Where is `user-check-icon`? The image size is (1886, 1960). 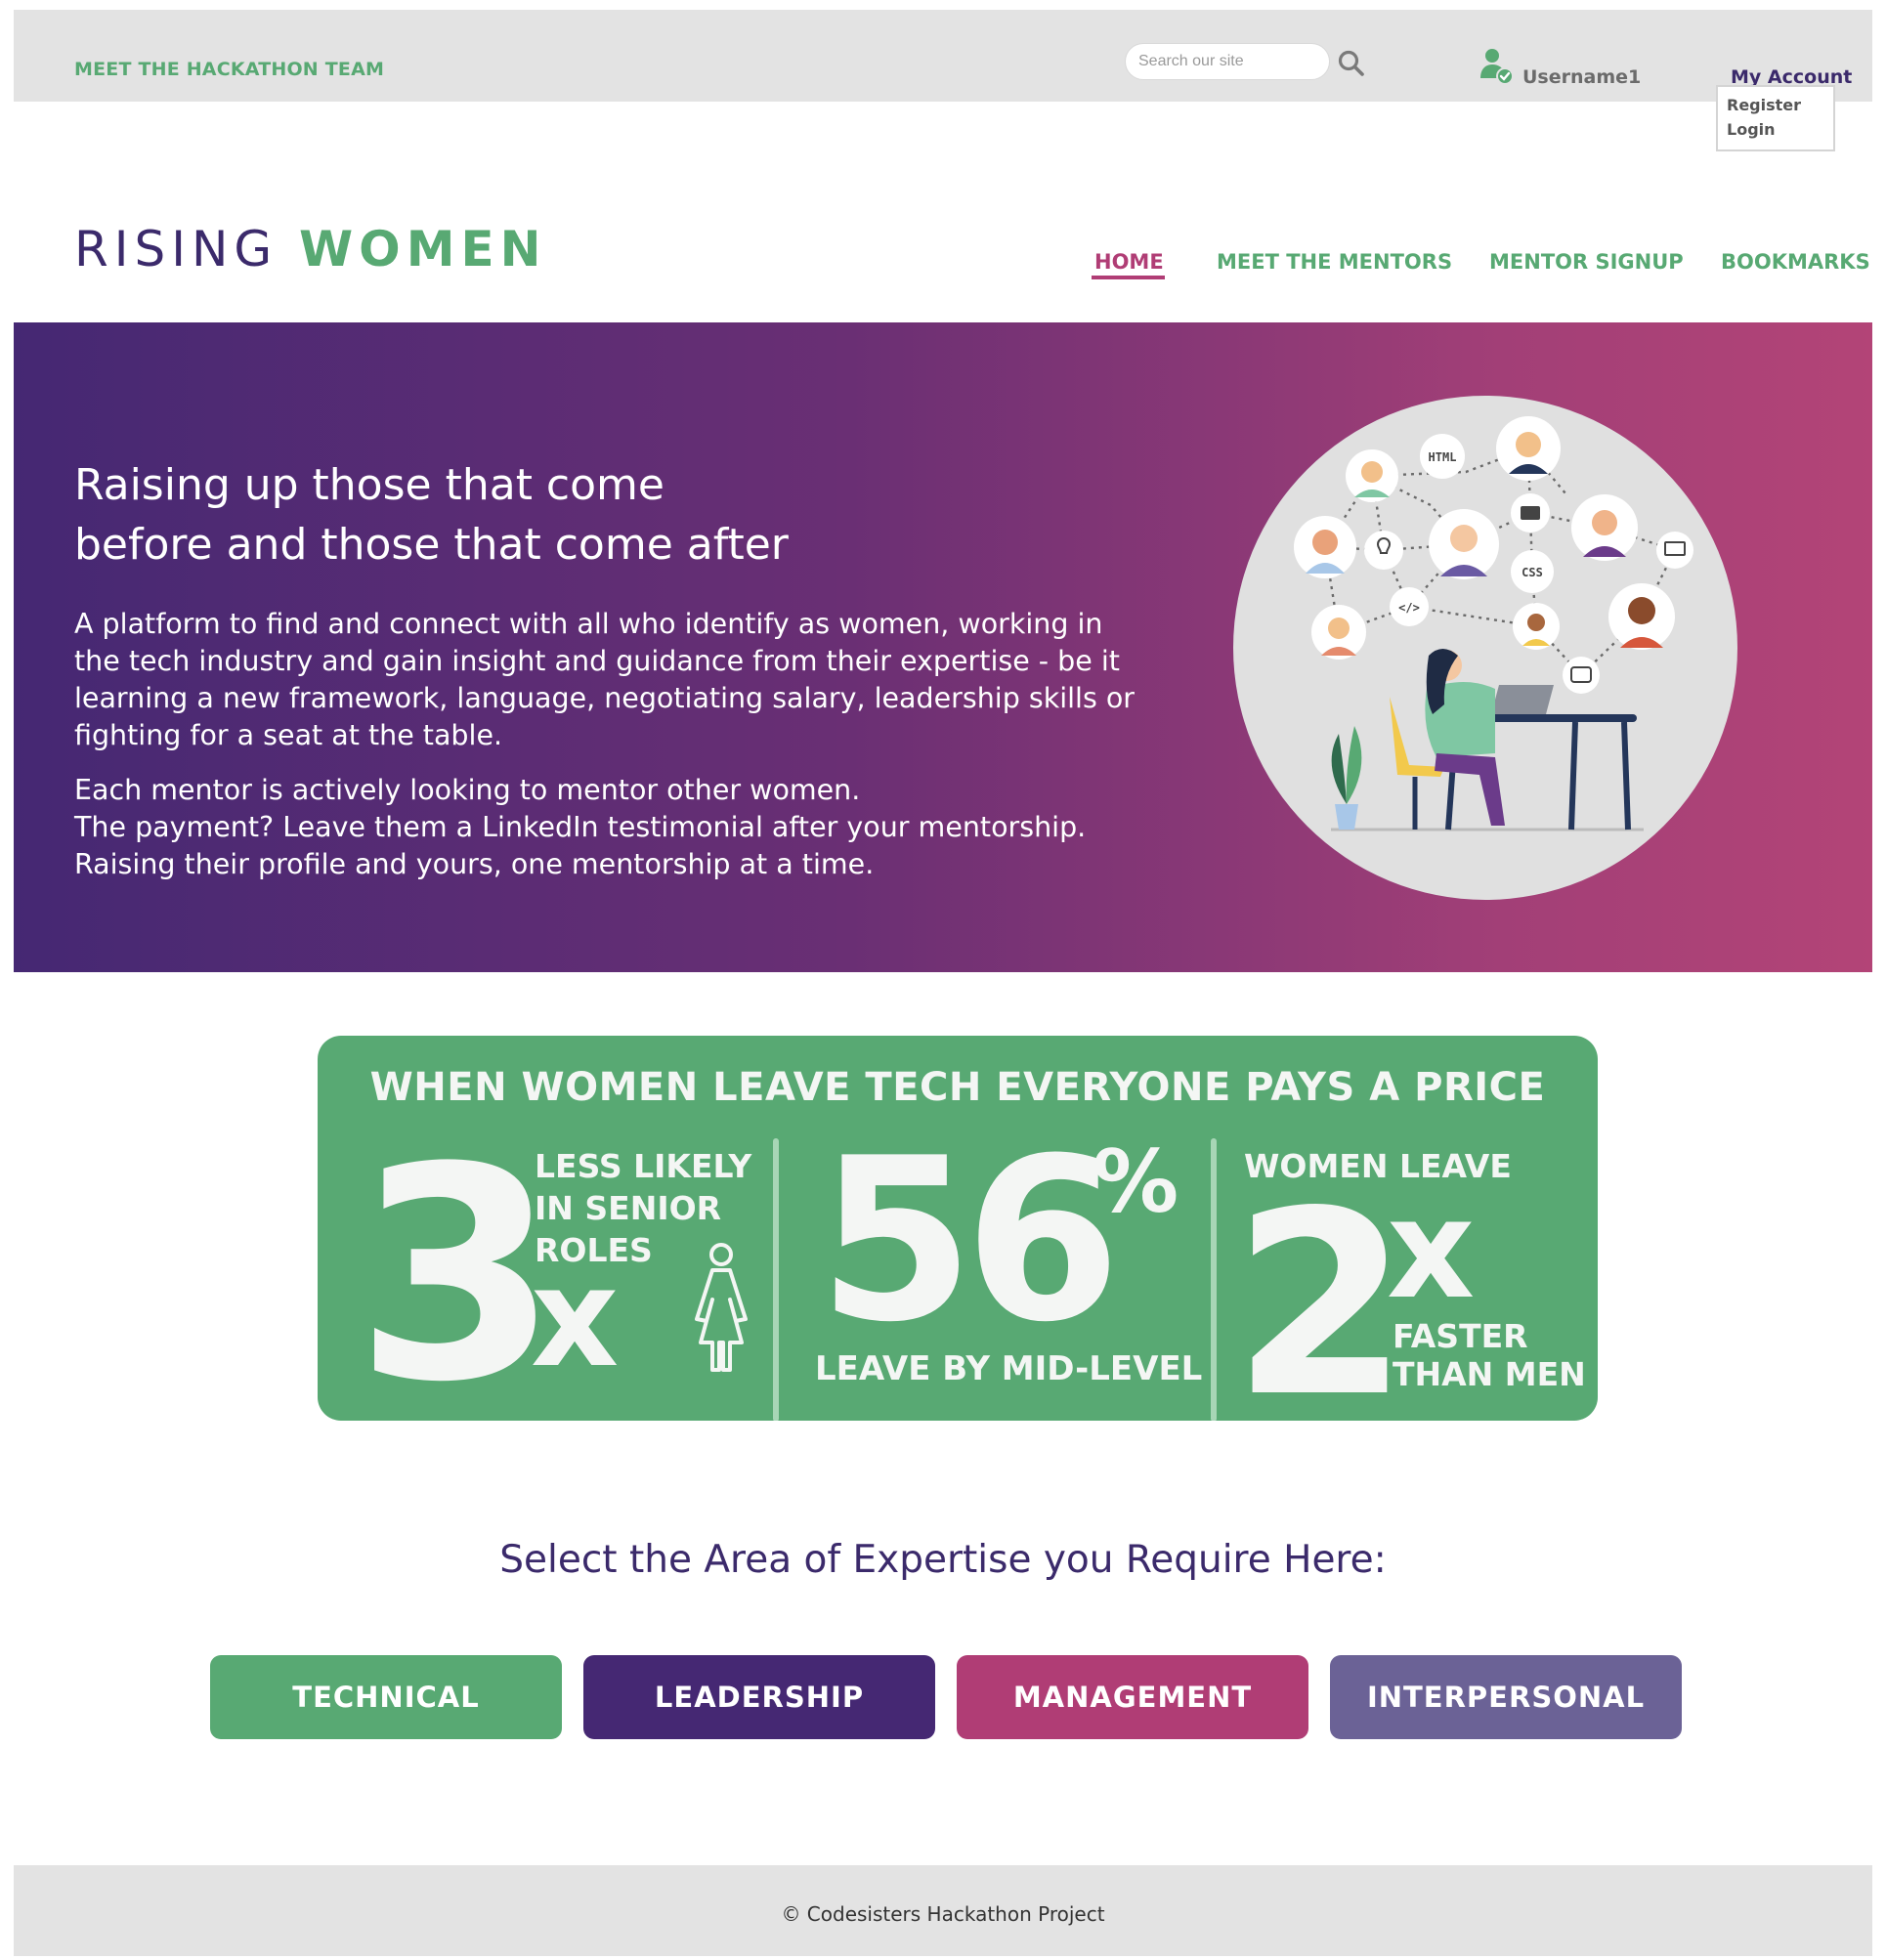 user-check-icon is located at coordinates (1497, 67).